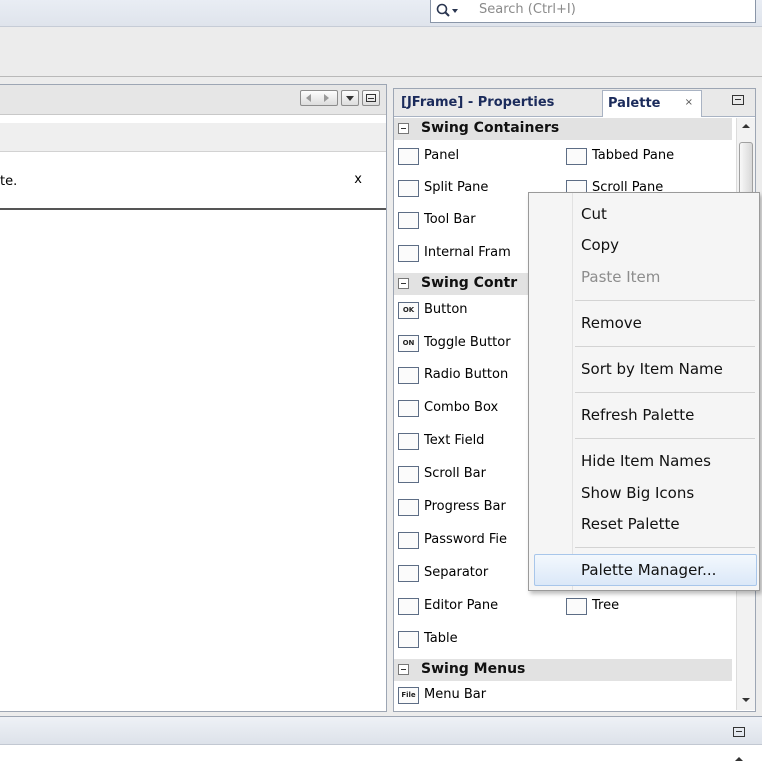 The height and width of the screenshot is (769, 762). I want to click on tab-scroll-buttons, so click(319, 98).